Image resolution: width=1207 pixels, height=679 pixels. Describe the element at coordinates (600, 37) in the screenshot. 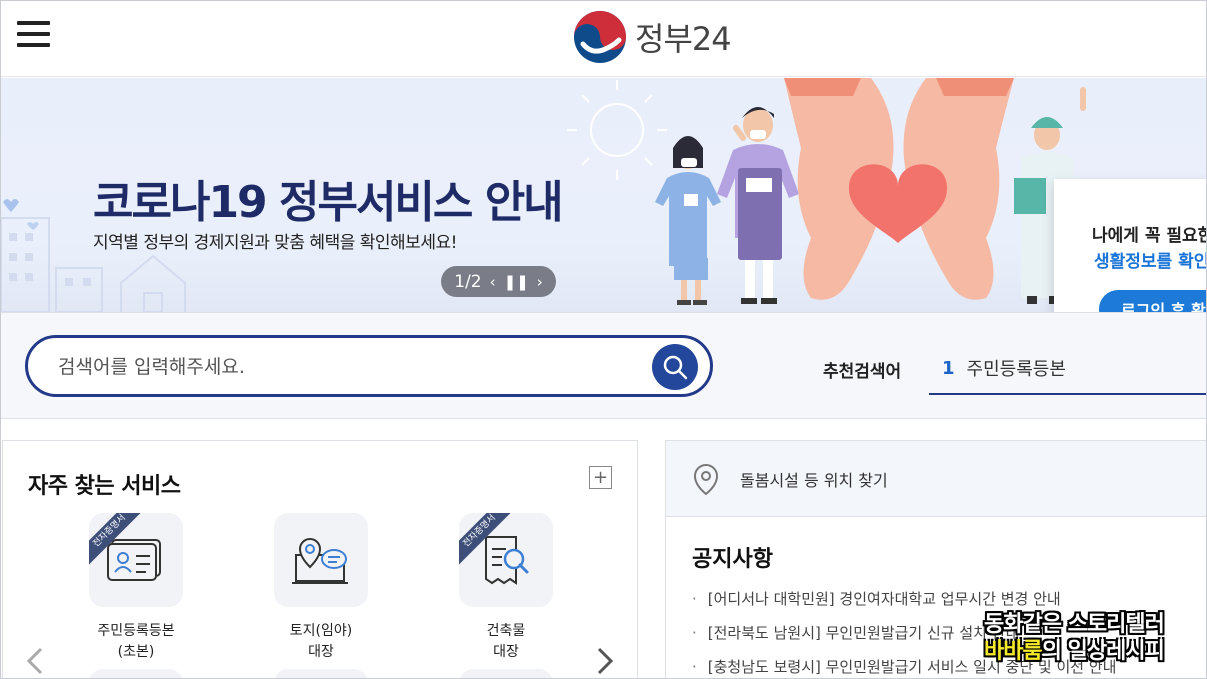

I see `taeguk-icon` at that location.